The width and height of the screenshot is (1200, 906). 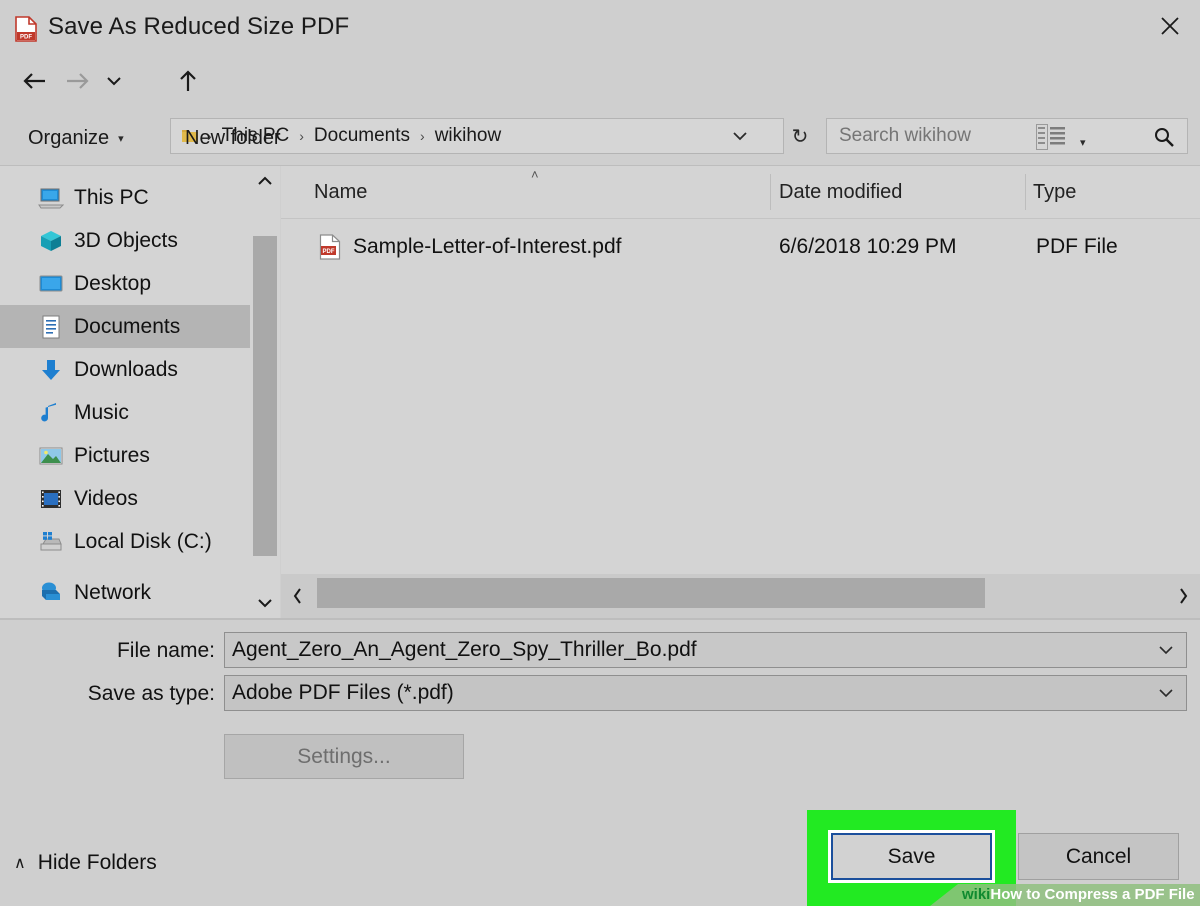 What do you see at coordinates (51, 241) in the screenshot?
I see `cube-icon` at bounding box center [51, 241].